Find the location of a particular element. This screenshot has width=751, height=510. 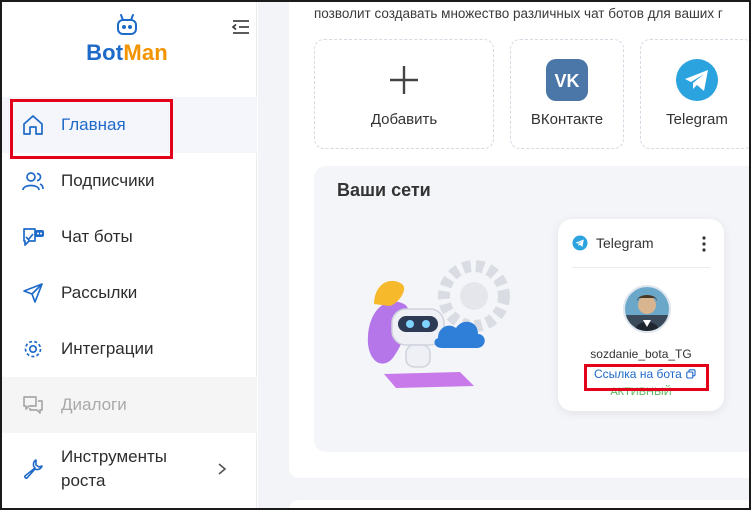

section-title: Ваши сети is located at coordinates (384, 190).